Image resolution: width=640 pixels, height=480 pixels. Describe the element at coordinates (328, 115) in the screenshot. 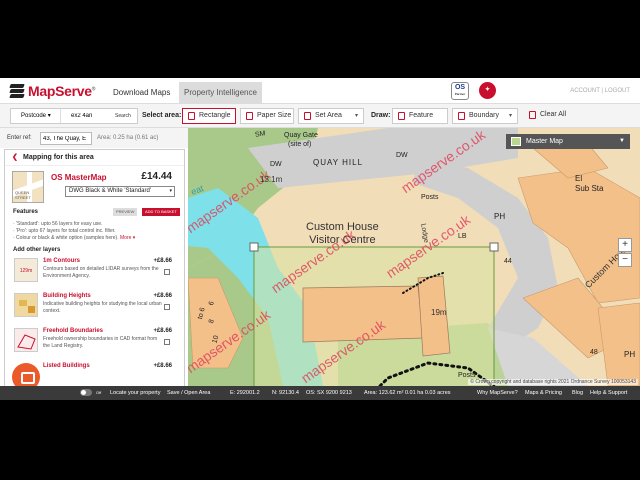

I see `set-area-label: Set Area` at that location.